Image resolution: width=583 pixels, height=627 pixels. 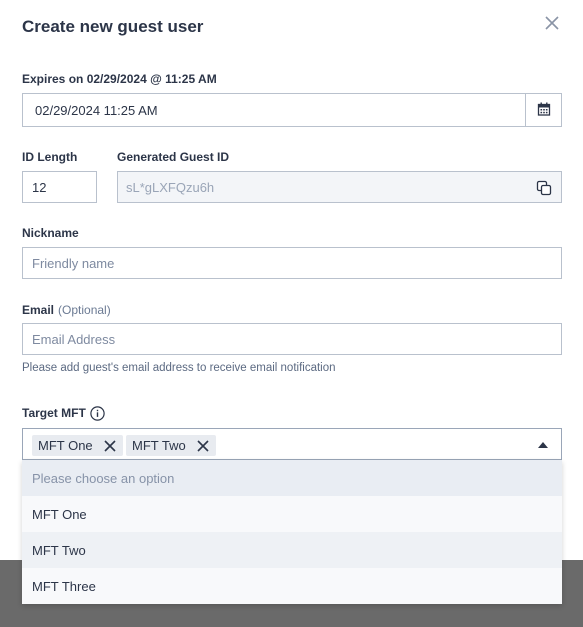 I want to click on tag-label: MFT Two, so click(x=159, y=445).